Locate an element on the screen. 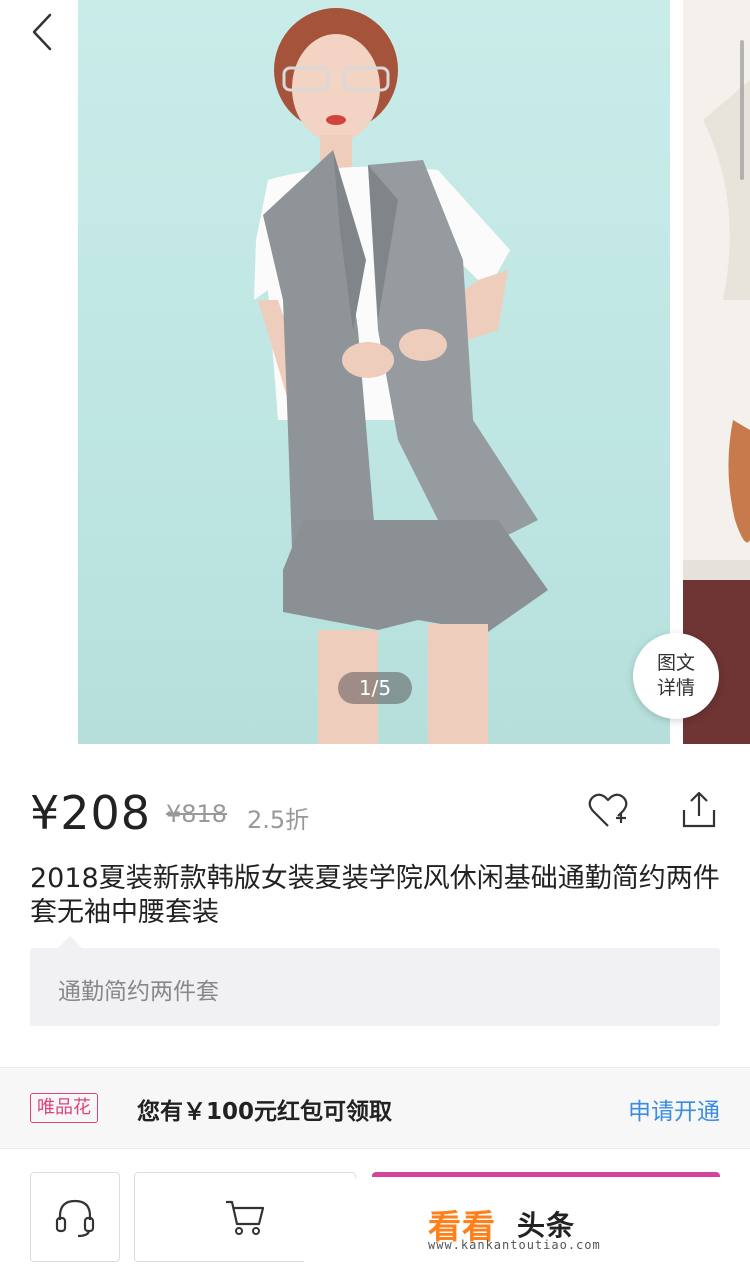  apply-link: 申请开通 is located at coordinates (674, 1109).